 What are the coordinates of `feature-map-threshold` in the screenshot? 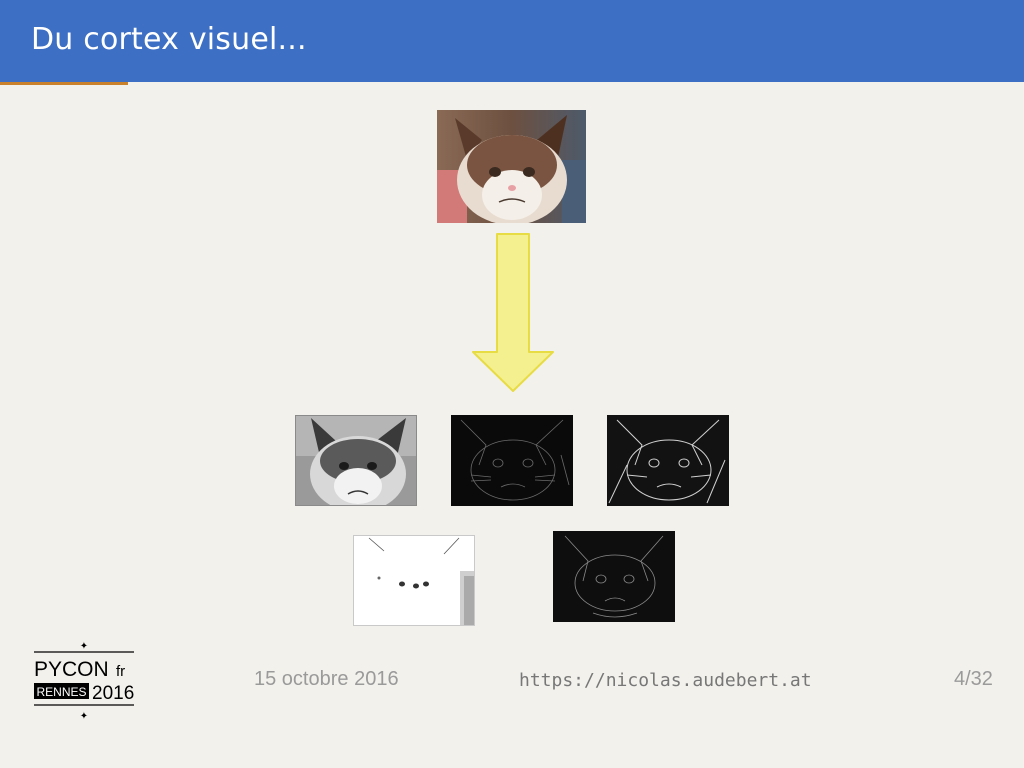 It's located at (414, 580).